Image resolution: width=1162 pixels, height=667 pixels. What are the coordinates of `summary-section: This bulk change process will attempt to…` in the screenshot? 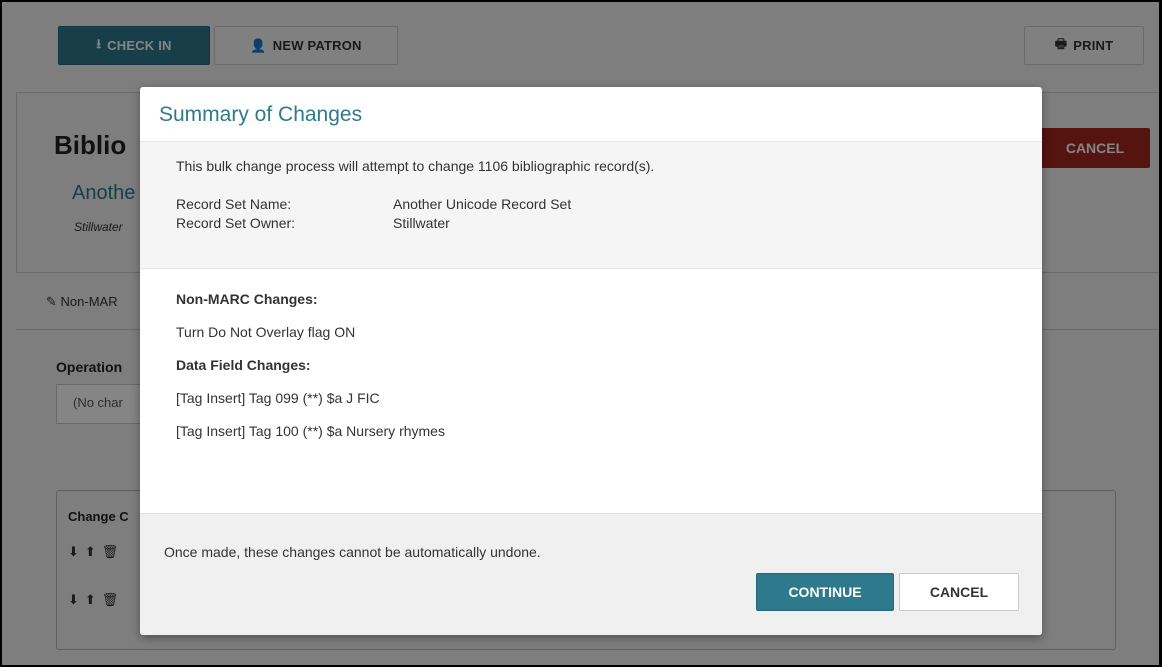 It's located at (591, 205).